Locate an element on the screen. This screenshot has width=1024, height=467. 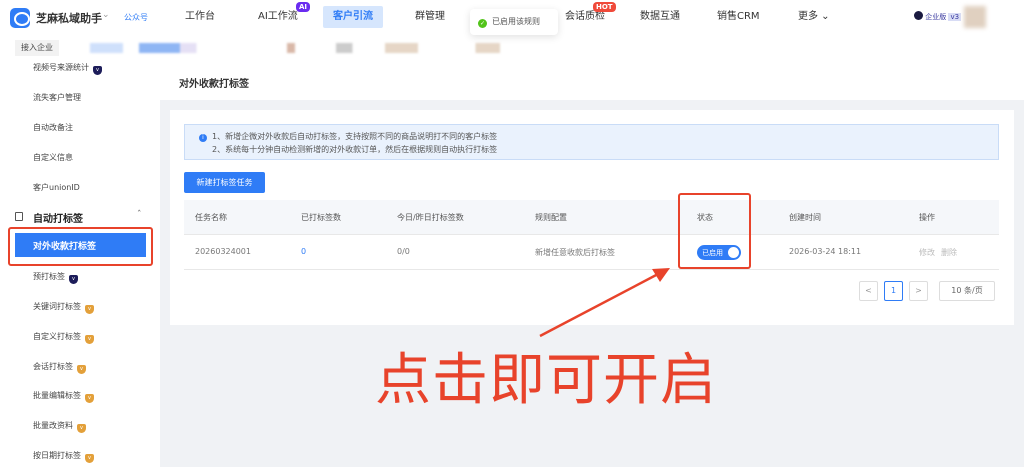
arrow-line is located at coordinates (600, 304).